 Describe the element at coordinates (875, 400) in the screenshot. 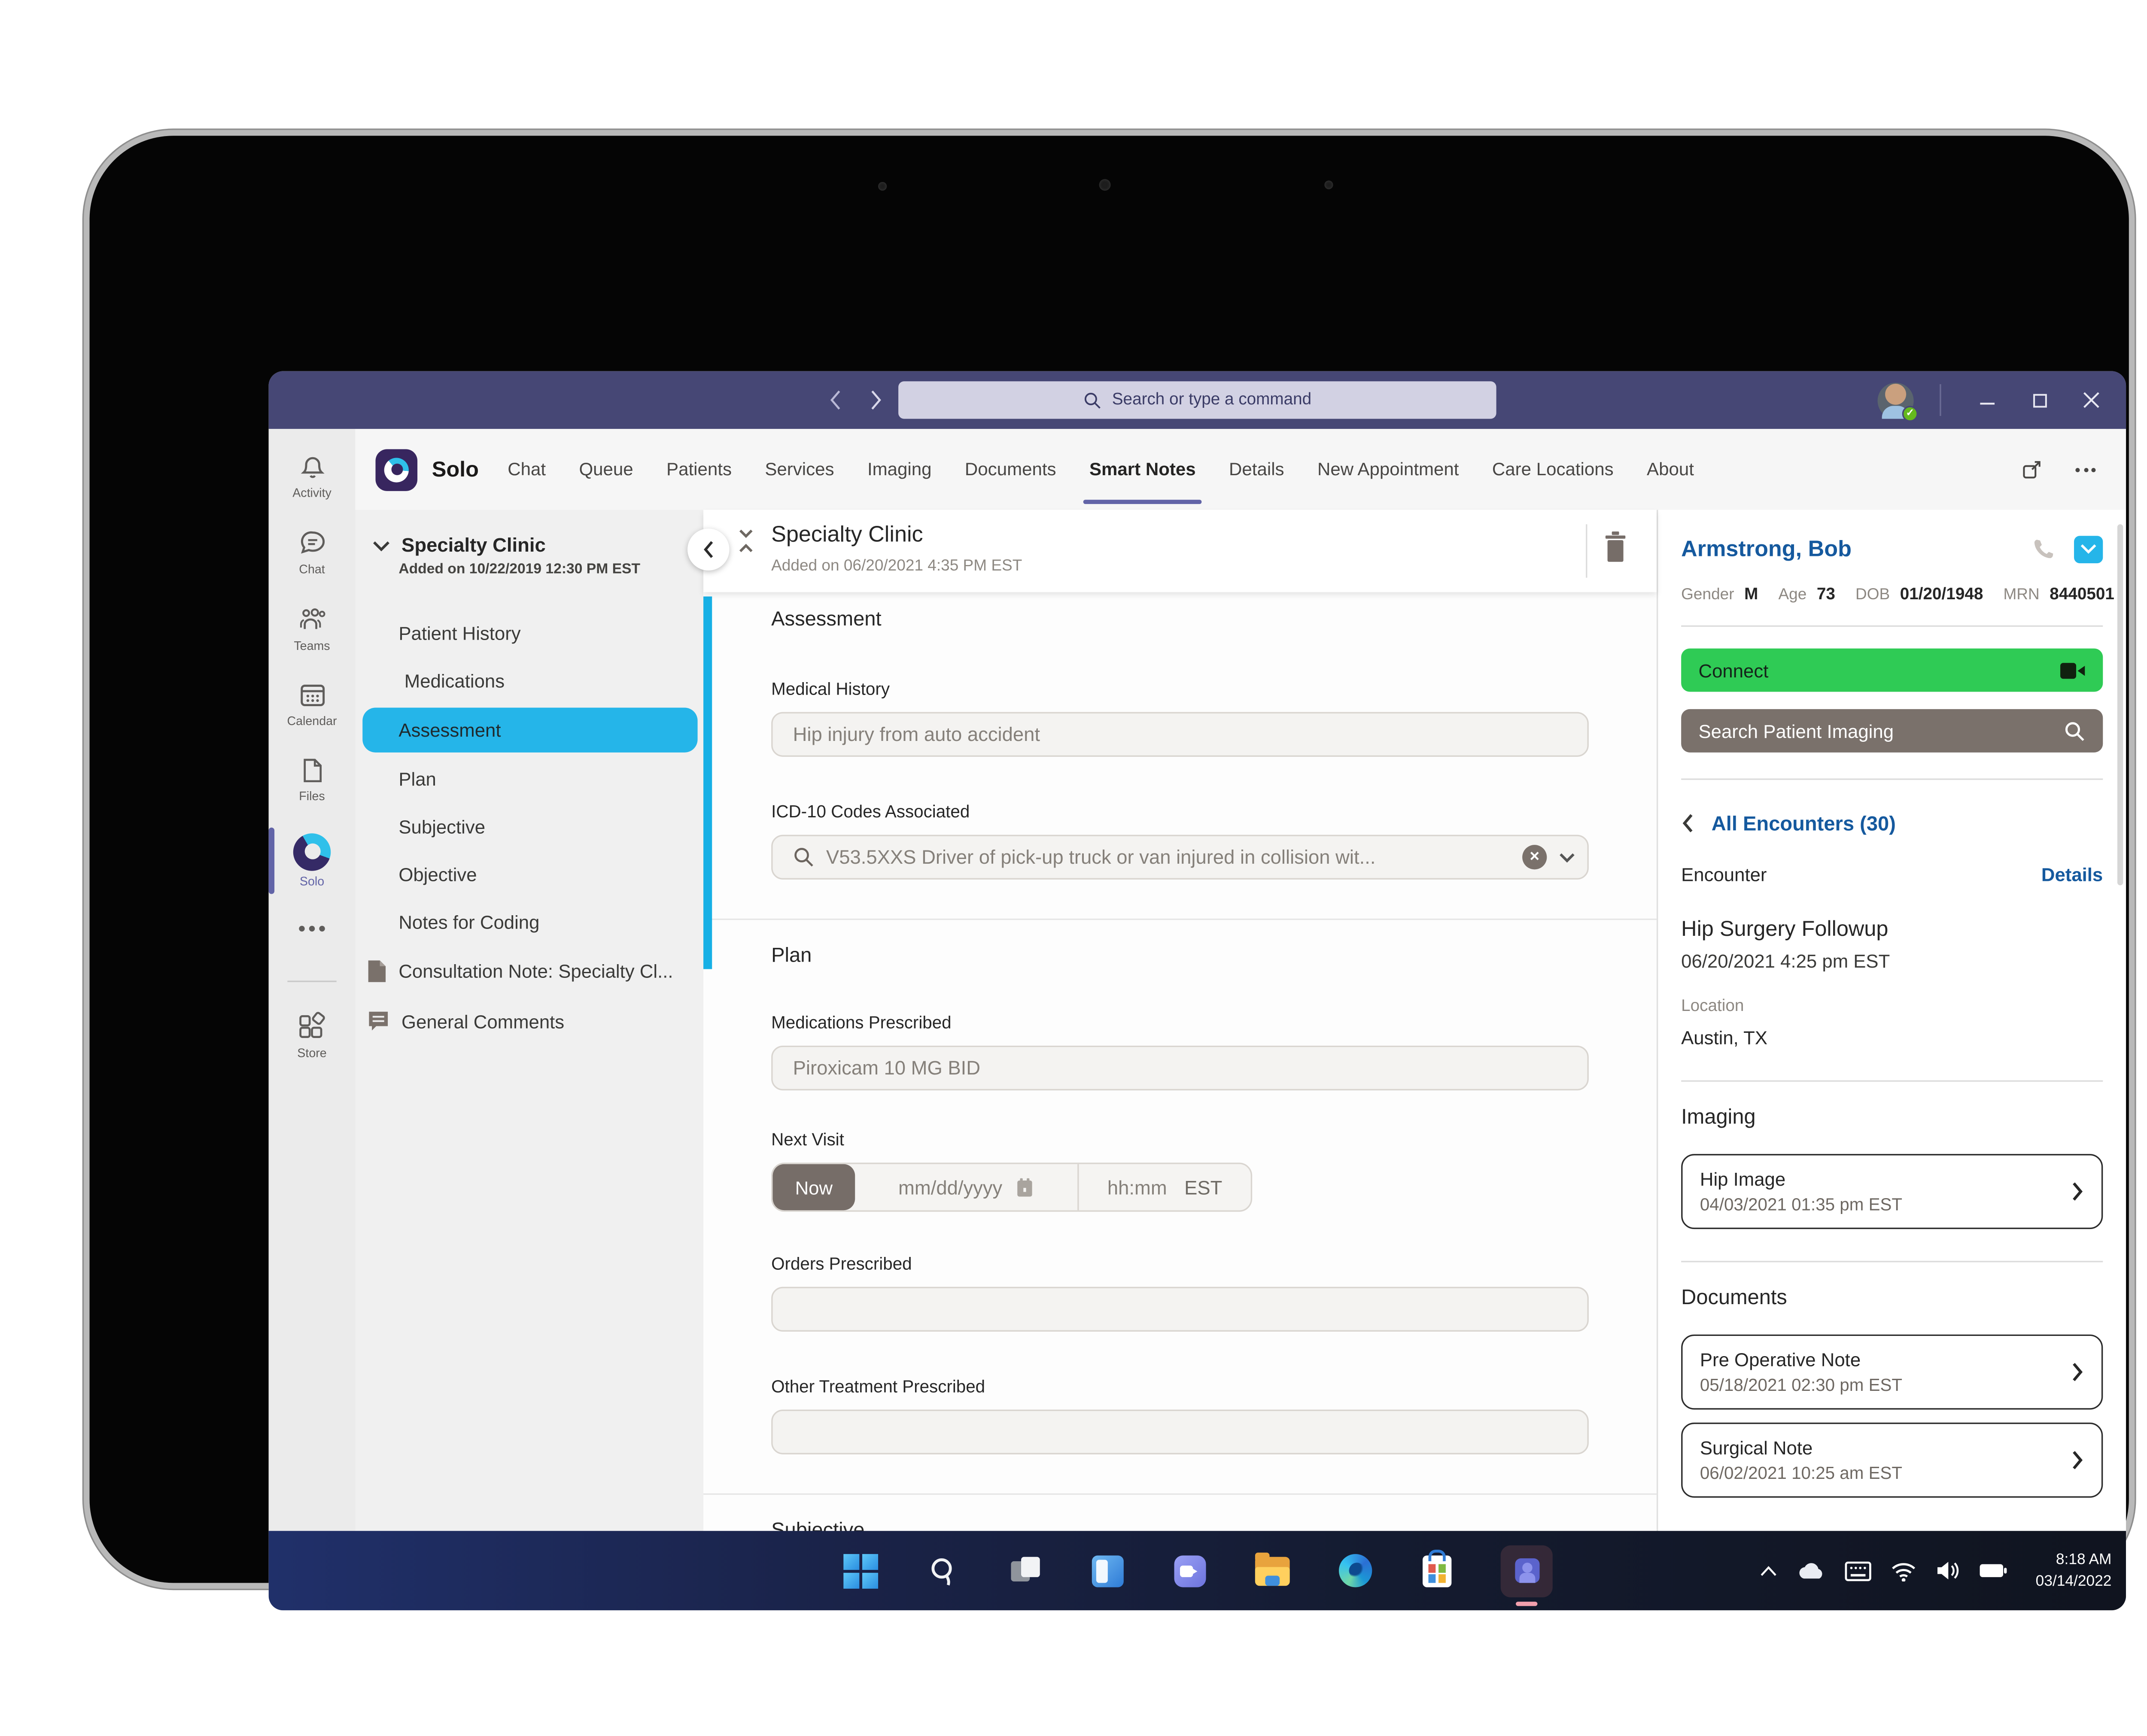

I see `nav-forward-button` at that location.